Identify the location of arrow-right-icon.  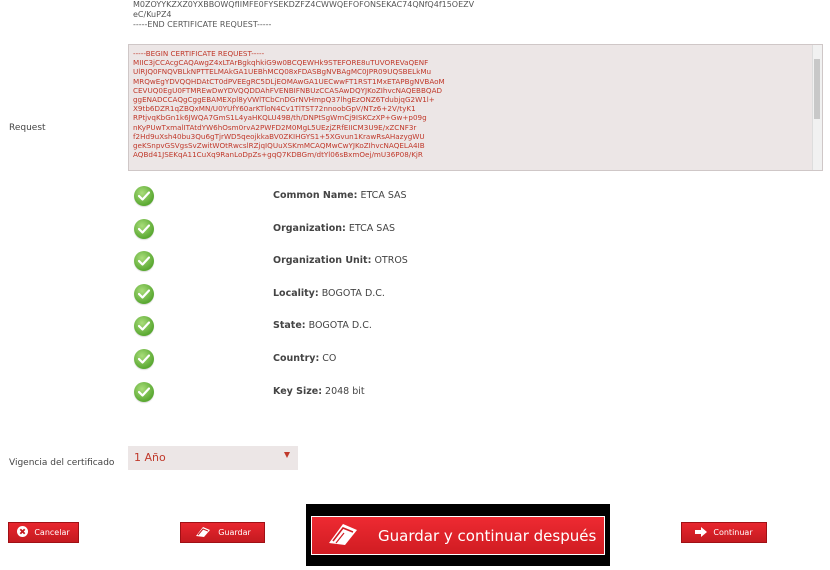
(701, 532).